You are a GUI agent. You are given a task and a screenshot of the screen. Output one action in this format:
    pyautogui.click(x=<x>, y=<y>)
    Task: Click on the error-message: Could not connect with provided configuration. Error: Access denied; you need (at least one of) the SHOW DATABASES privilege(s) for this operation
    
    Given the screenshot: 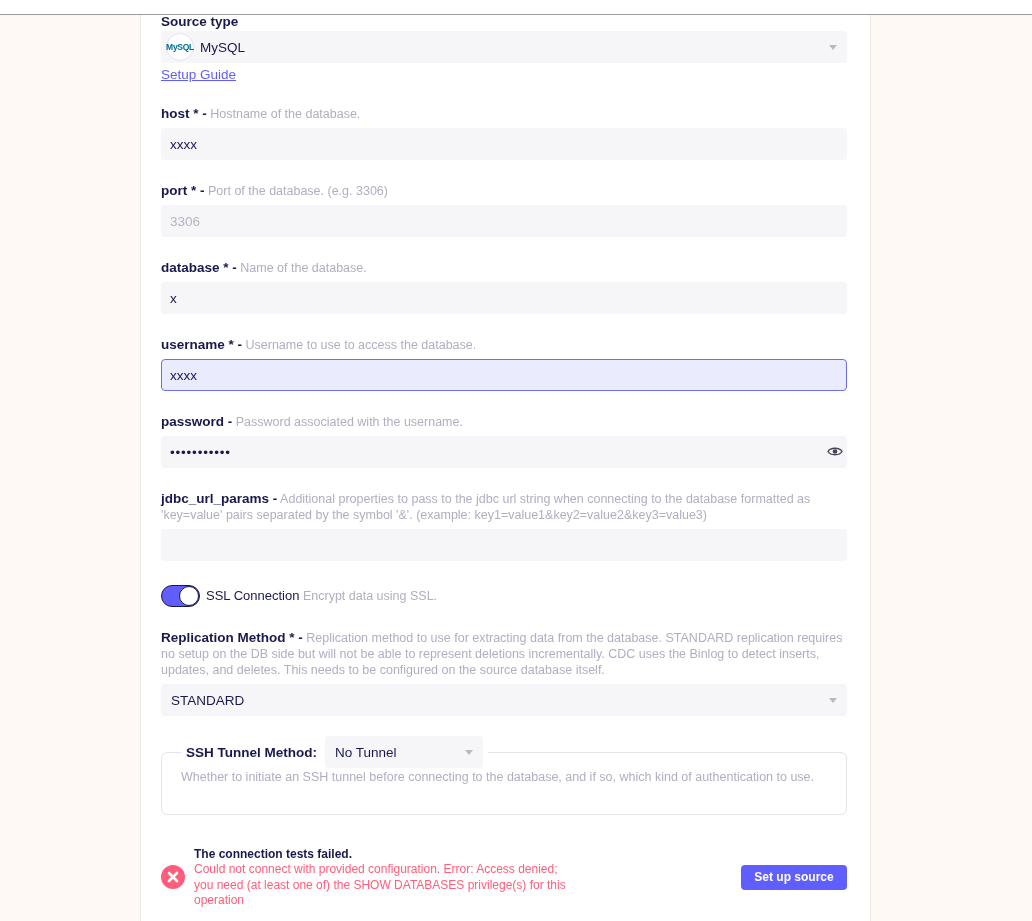 What is the action you would take?
    pyautogui.click(x=380, y=885)
    